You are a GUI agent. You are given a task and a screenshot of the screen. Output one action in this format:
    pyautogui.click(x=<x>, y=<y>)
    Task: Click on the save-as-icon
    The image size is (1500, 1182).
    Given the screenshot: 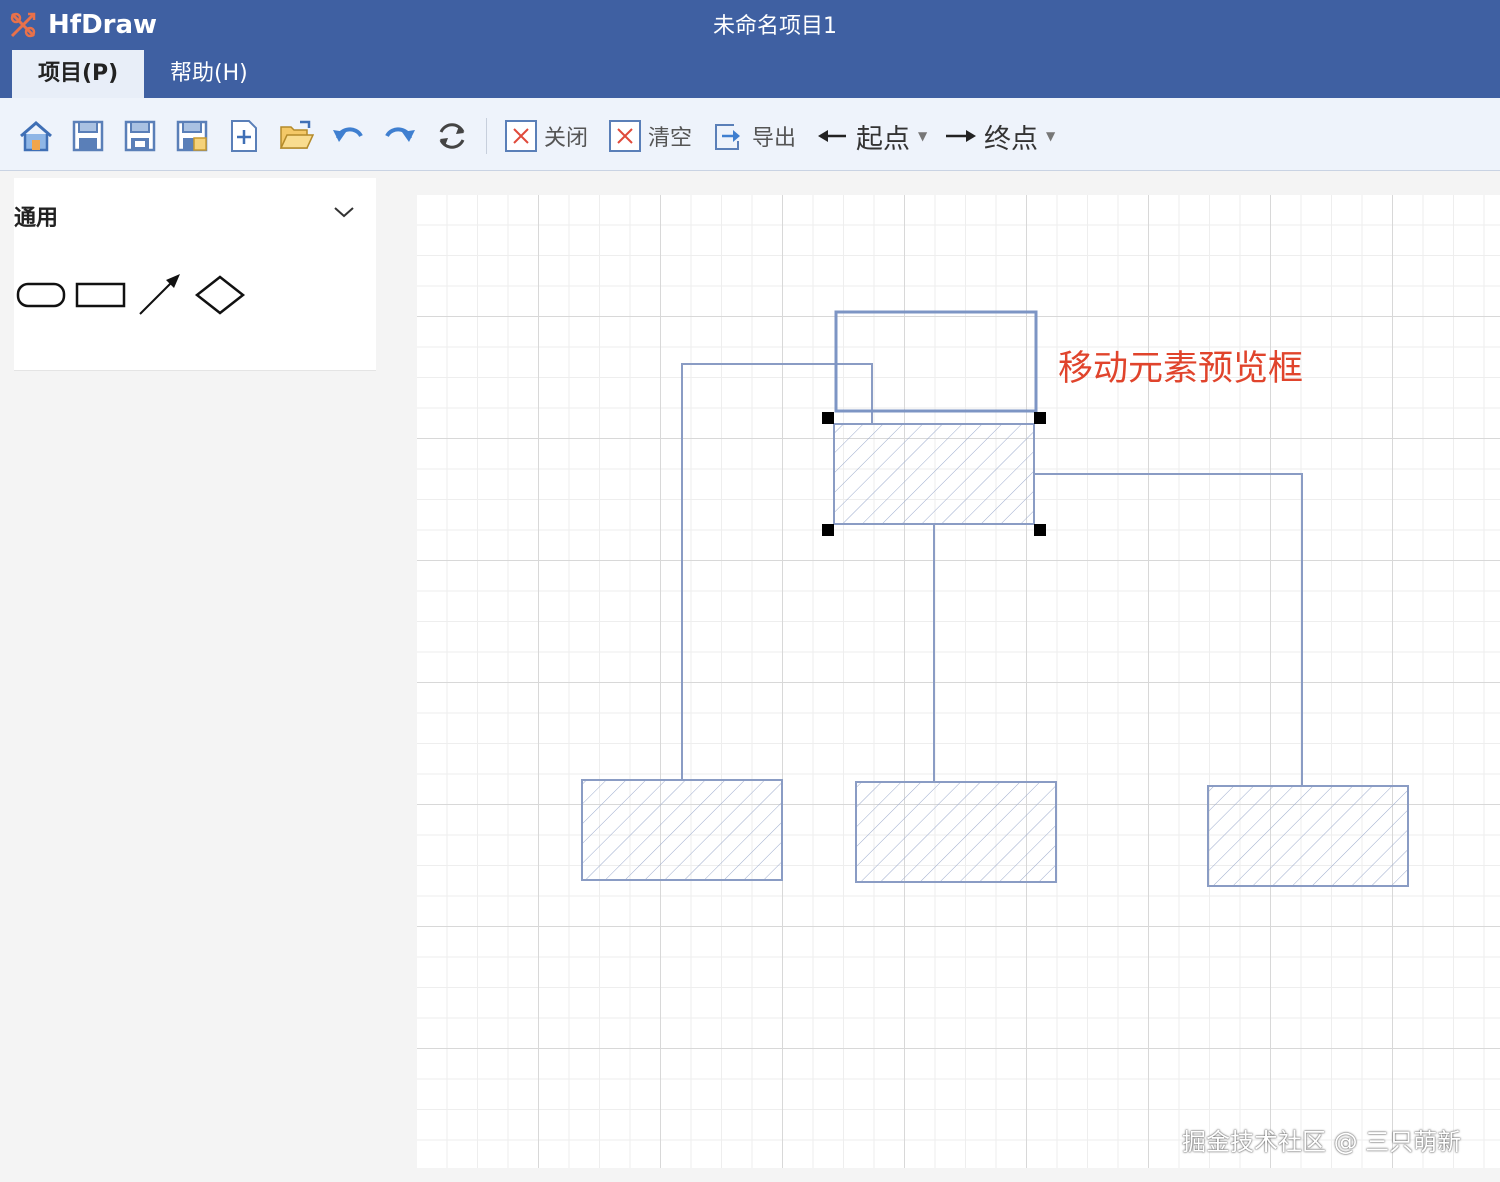 What is the action you would take?
    pyautogui.click(x=140, y=136)
    